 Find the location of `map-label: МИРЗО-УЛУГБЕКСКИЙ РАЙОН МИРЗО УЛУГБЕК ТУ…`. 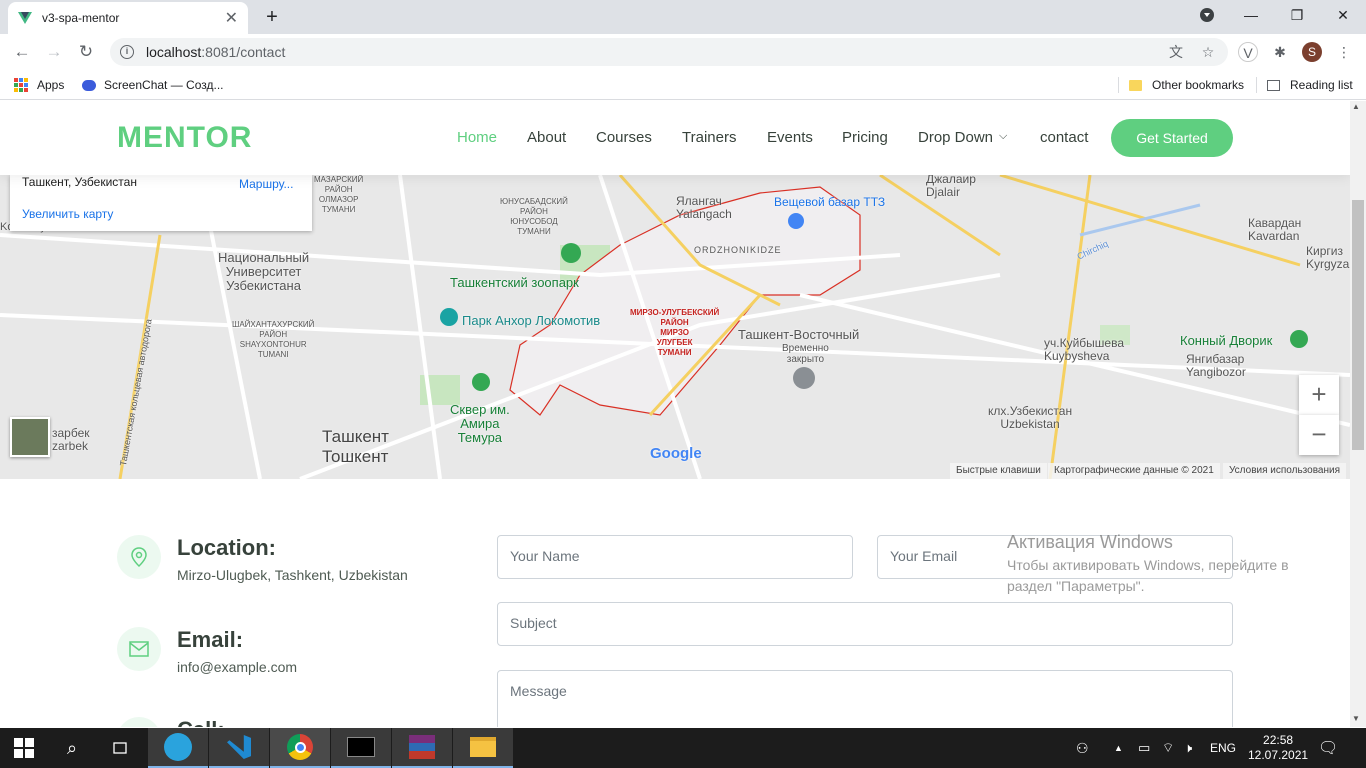

map-label: МИРЗО-УЛУГБЕКСКИЙ РАЙОН МИРЗО УЛУГБЕК ТУ… is located at coordinates (675, 332).